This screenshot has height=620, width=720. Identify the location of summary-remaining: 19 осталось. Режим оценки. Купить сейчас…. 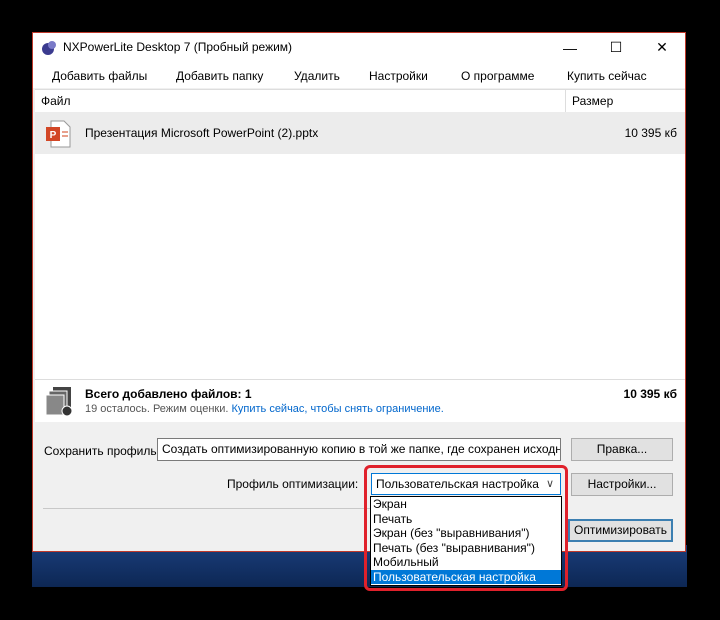
(264, 409).